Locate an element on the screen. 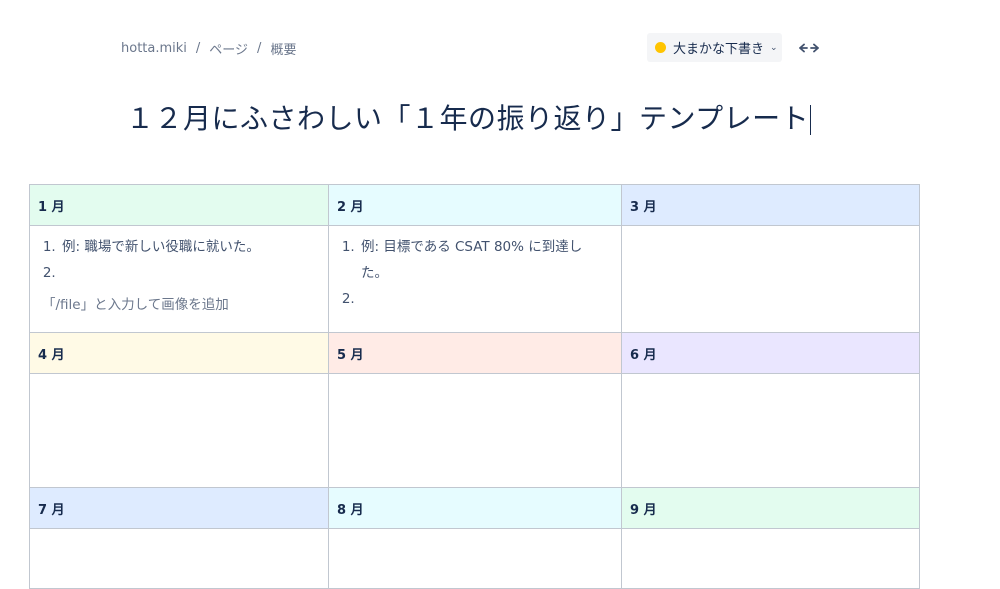  month-header-7: 7 月 is located at coordinates (179, 508).